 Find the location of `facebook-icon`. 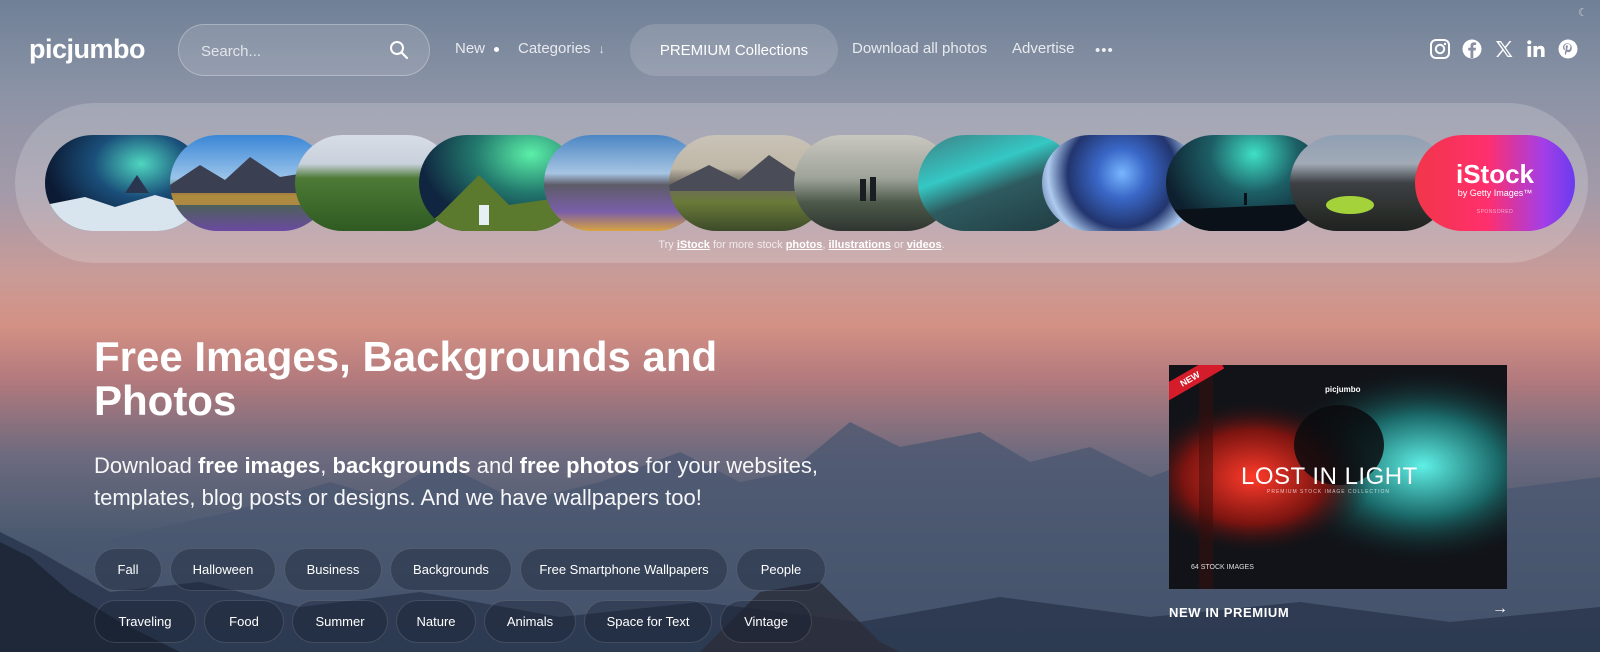

facebook-icon is located at coordinates (1472, 49).